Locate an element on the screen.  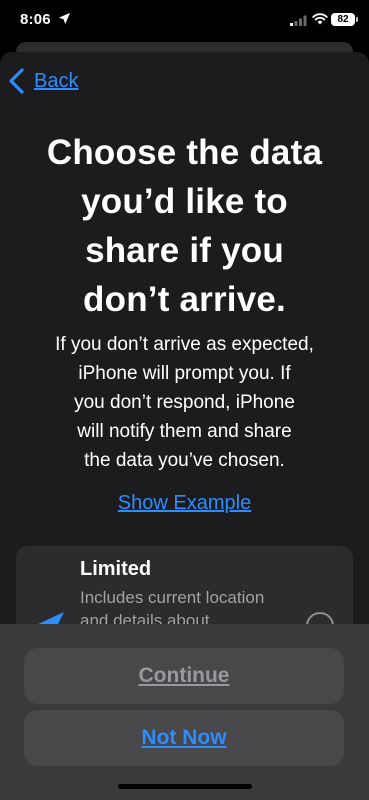
back-button: Back is located at coordinates (43, 81).